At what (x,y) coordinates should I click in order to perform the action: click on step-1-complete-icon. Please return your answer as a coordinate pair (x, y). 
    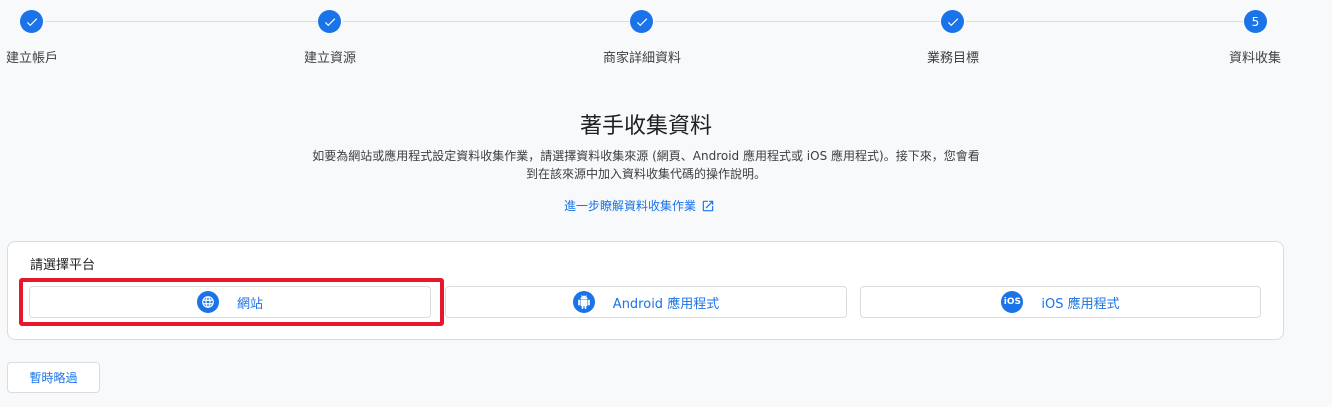
    Looking at the image, I should click on (31, 21).